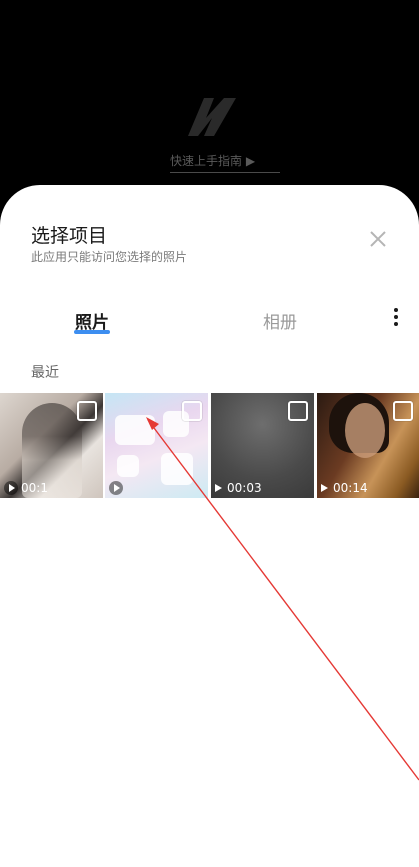  Describe the element at coordinates (225, 162) in the screenshot. I see `quick-start-guide-link: 快速上手指南 ▶` at that location.